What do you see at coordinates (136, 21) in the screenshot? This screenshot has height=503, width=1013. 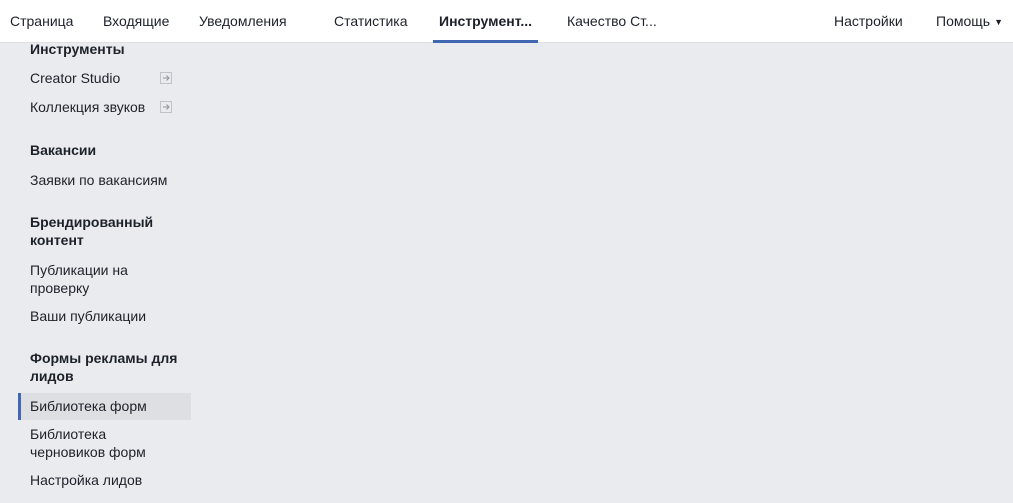 I see `tab-inbox: Входящие` at bounding box center [136, 21].